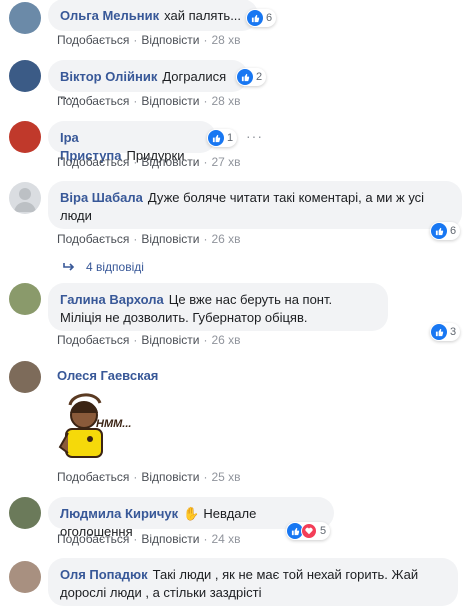  Describe the element at coordinates (225, 162) in the screenshot. I see `timestamp: 27 хв` at that location.